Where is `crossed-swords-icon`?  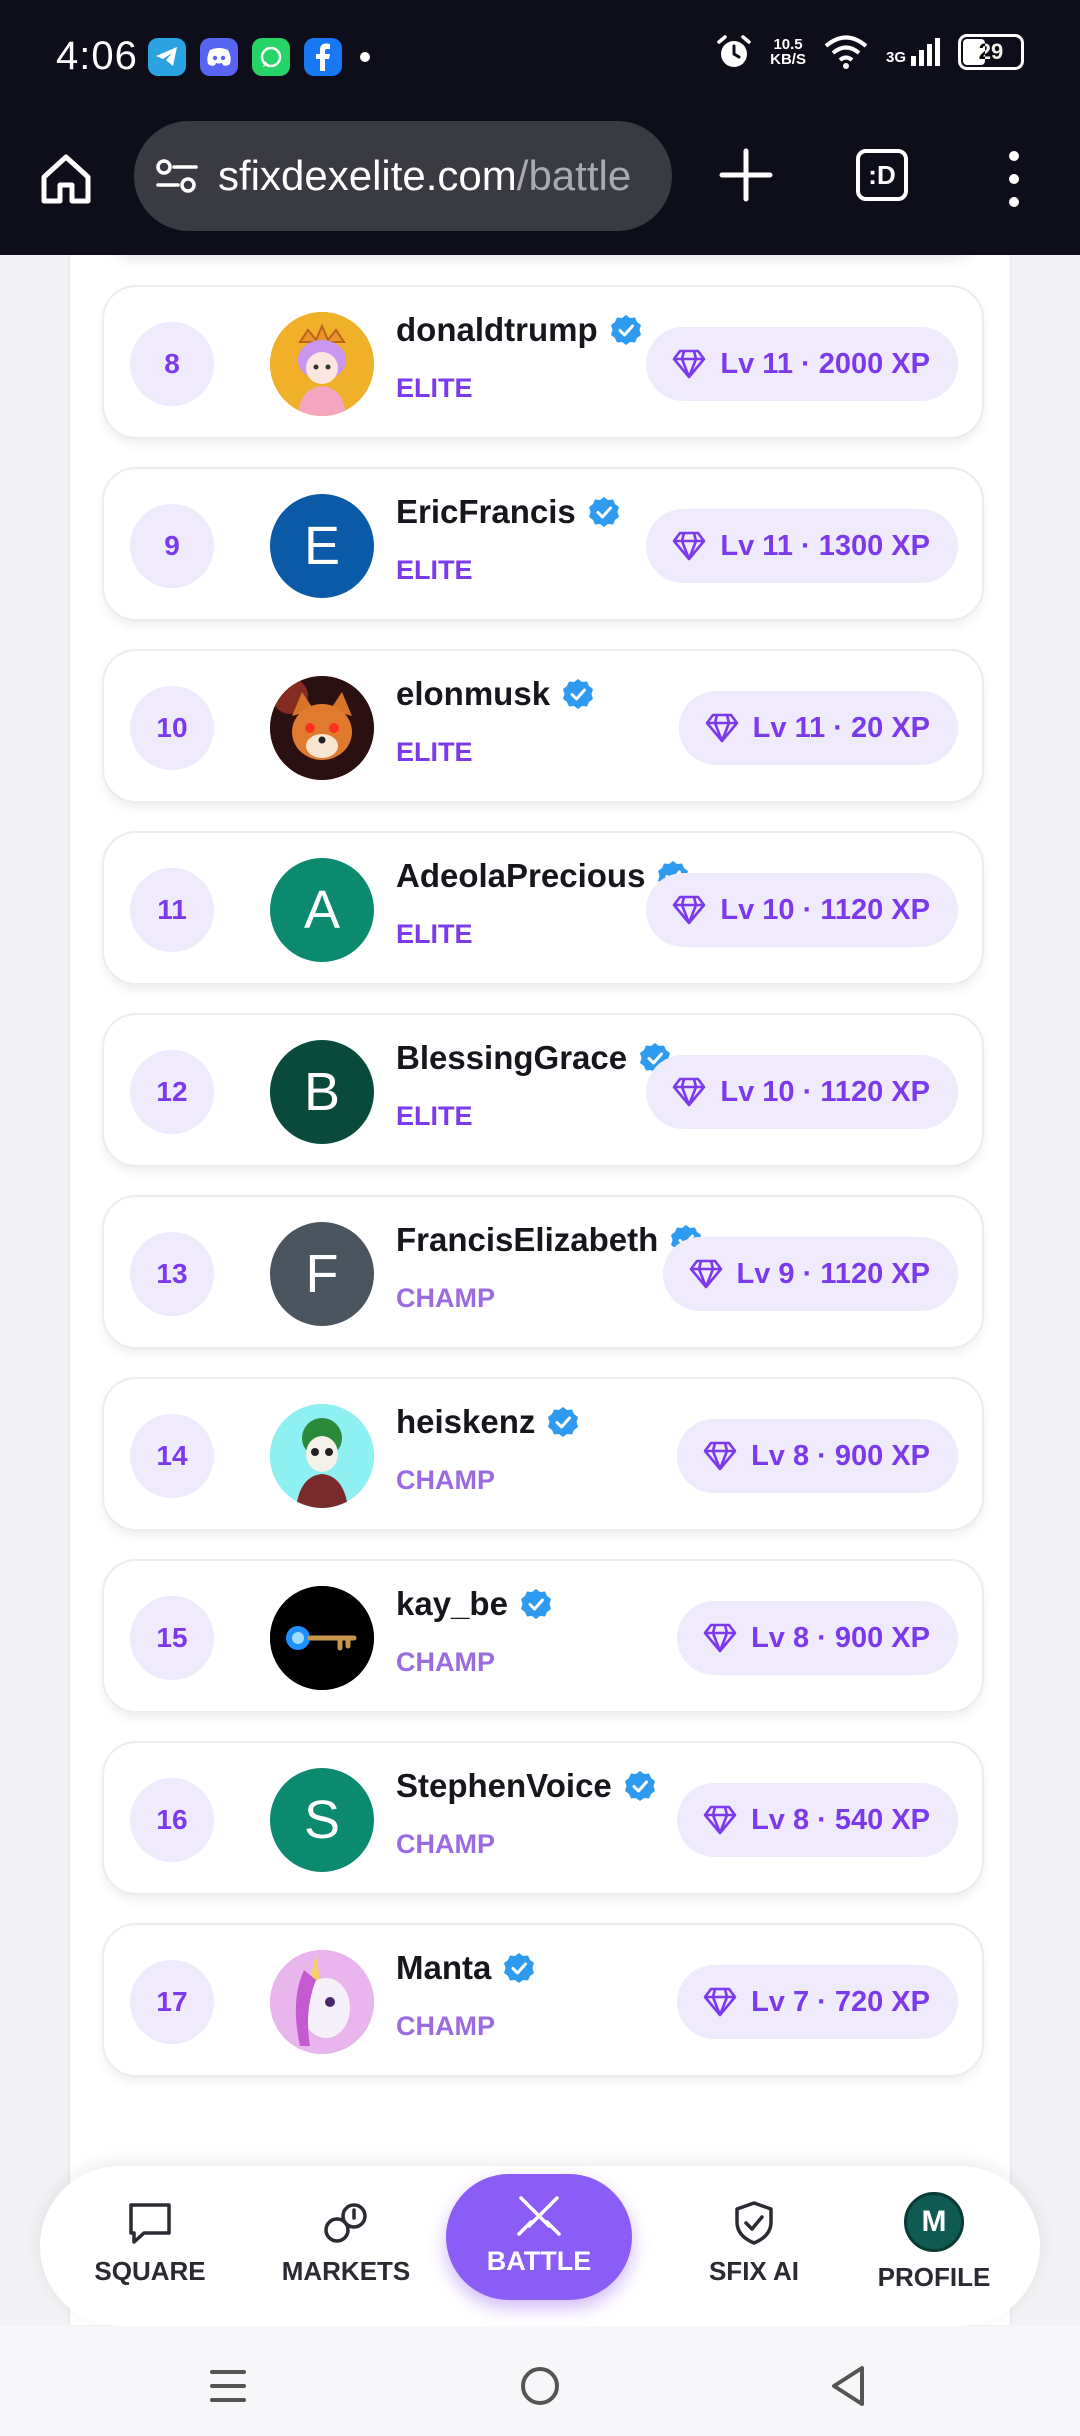 crossed-swords-icon is located at coordinates (539, 2216).